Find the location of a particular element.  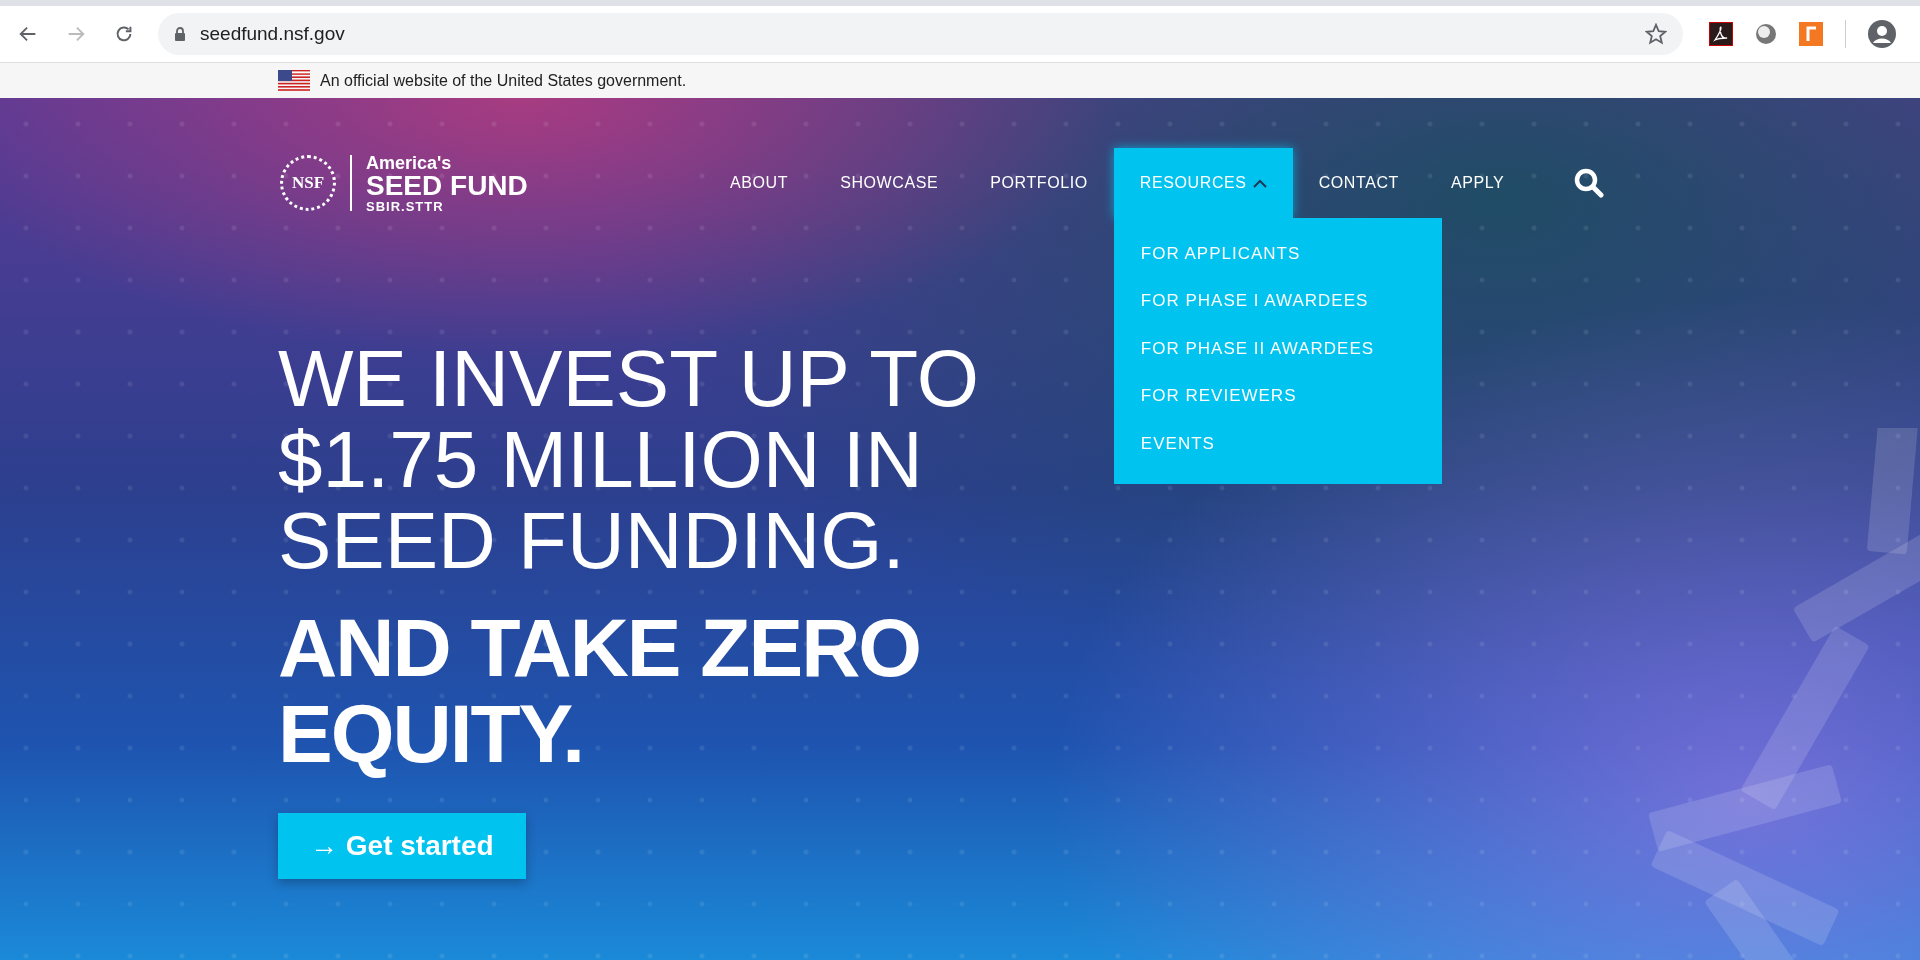

nav-link: PORTFOLIO is located at coordinates (1039, 183).